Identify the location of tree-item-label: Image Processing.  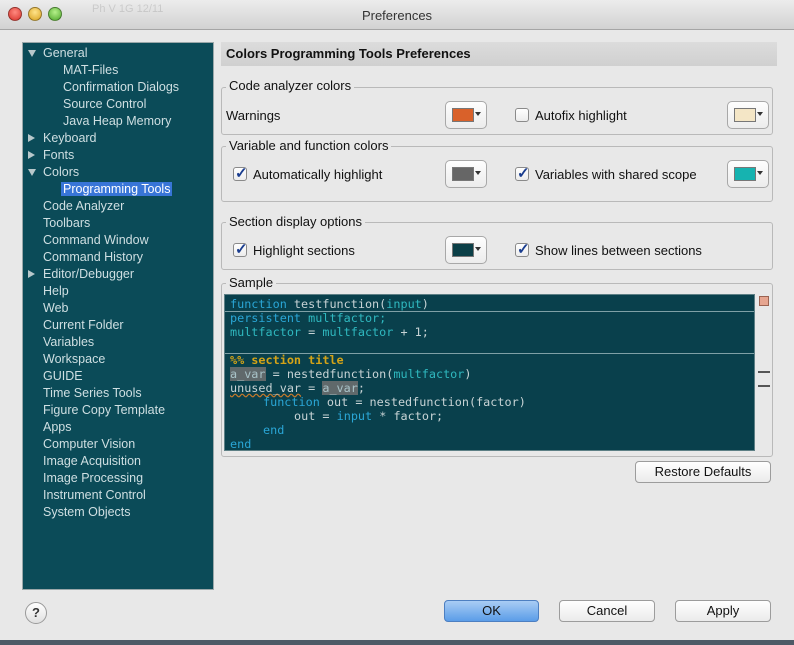
(93, 478).